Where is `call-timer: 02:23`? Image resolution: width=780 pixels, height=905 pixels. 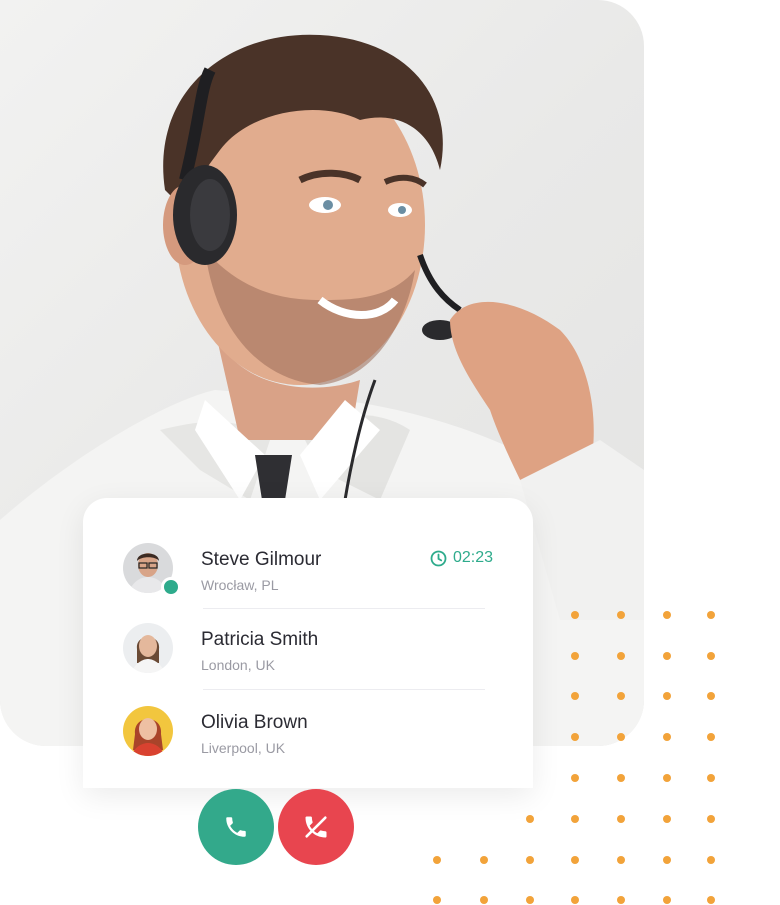 call-timer: 02:23 is located at coordinates (461, 558).